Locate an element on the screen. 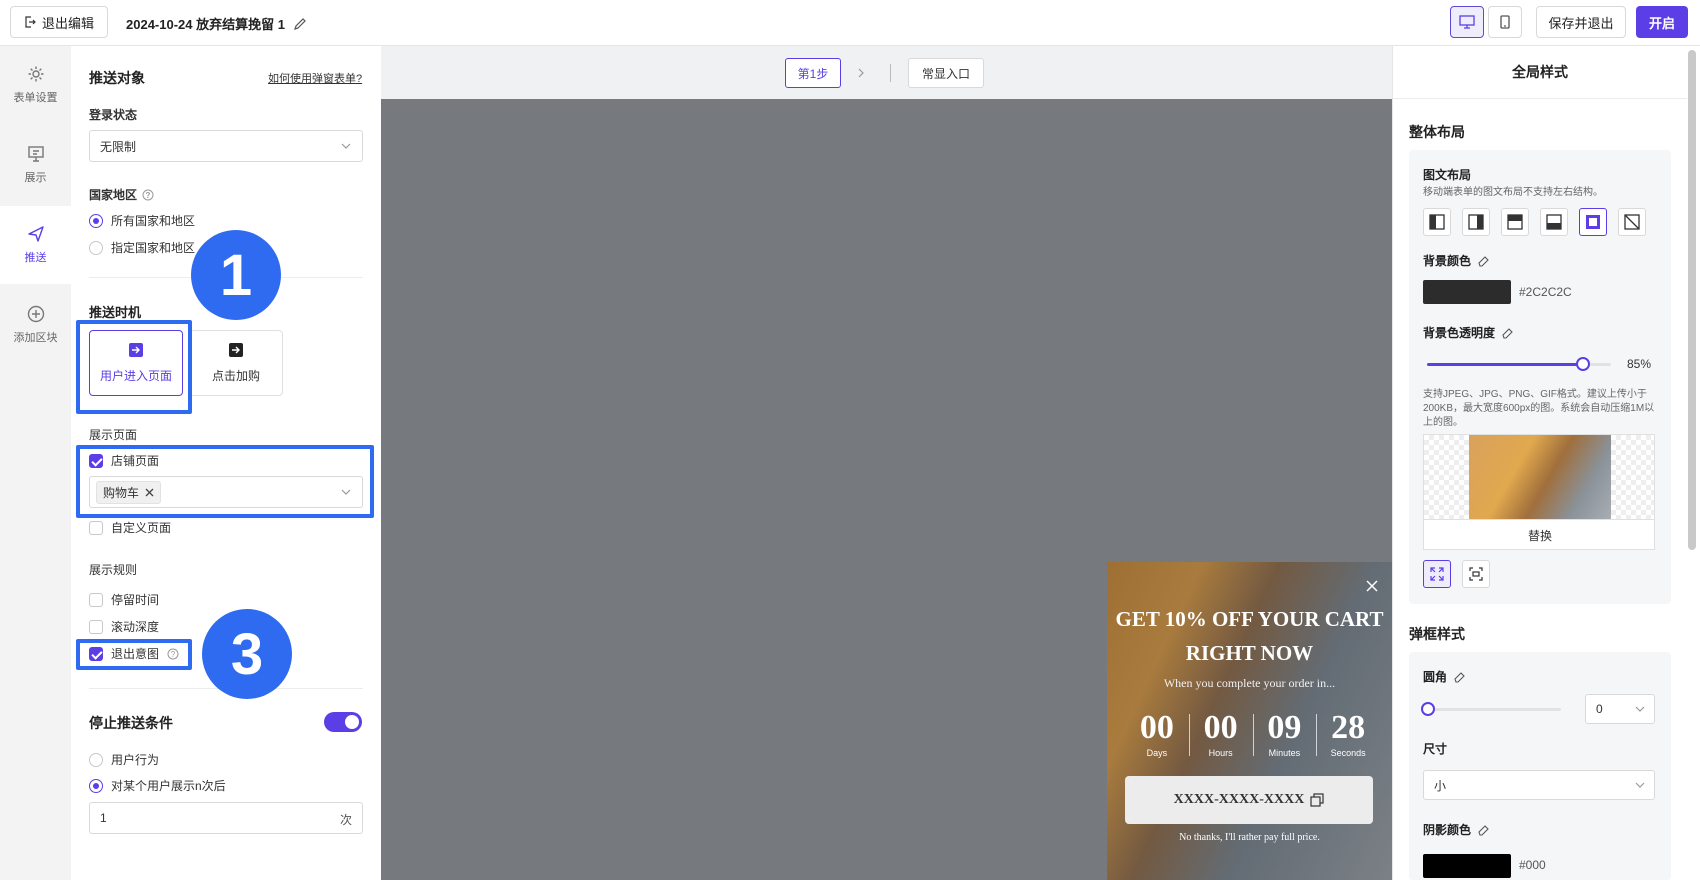 The height and width of the screenshot is (880, 1700). coupon-code: XXXX-XXXX-XXXX is located at coordinates (1239, 799).